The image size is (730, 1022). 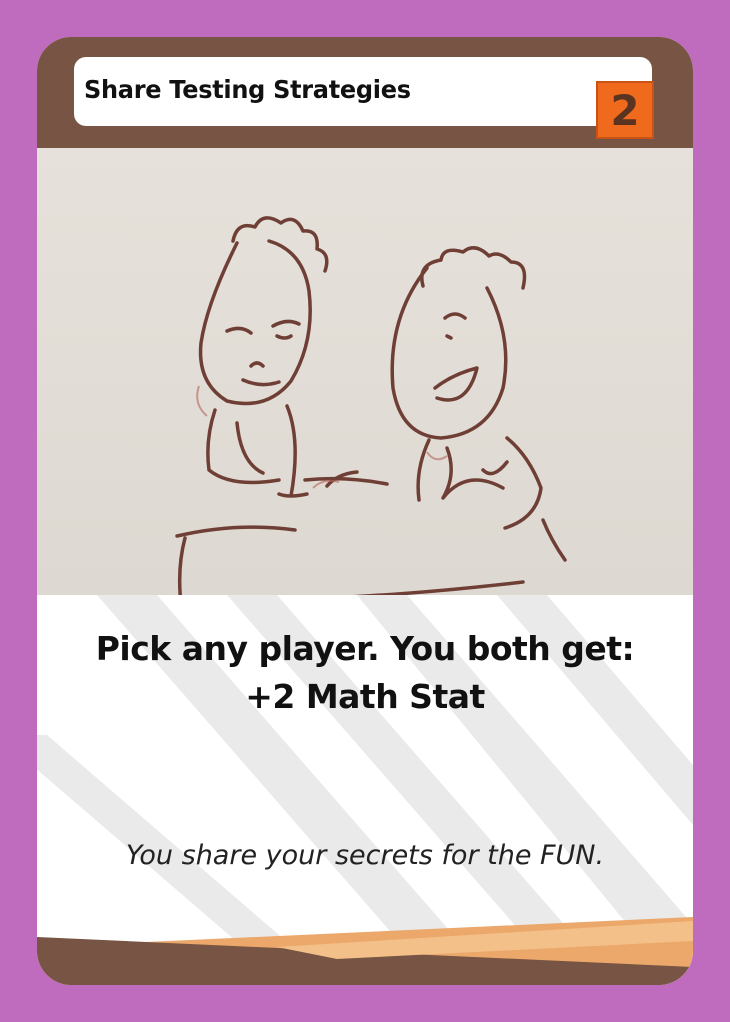 What do you see at coordinates (365, 648) in the screenshot?
I see `effect-line-1: Pick any player. You both get:` at bounding box center [365, 648].